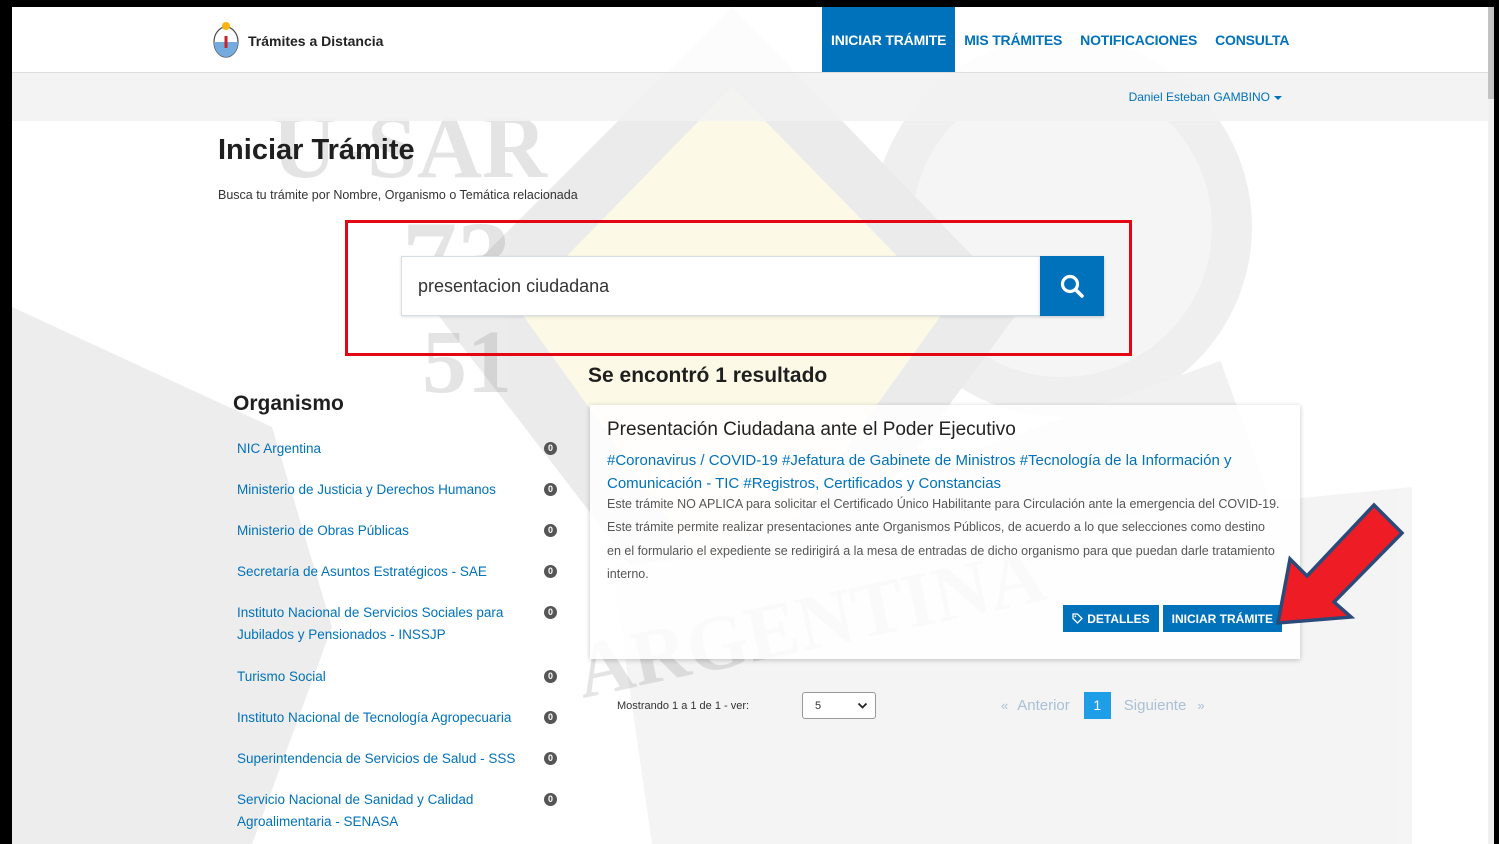 This screenshot has width=1499, height=844. Describe the element at coordinates (379, 677) in the screenshot. I see `org-item-label: Turismo Social` at that location.